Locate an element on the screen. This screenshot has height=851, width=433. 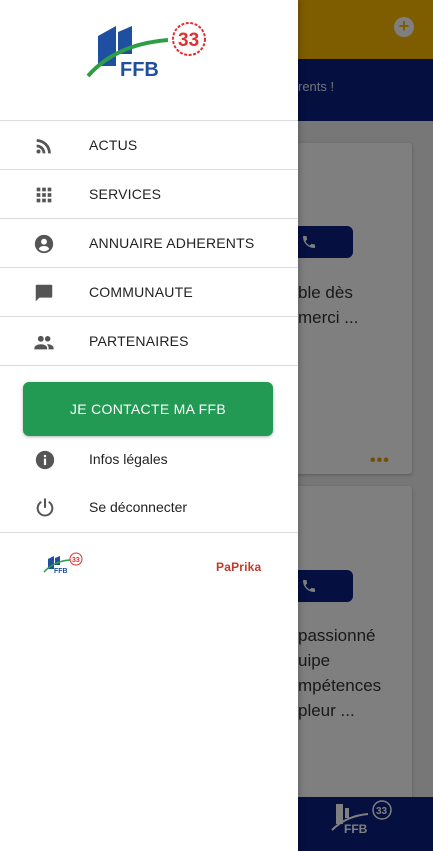
ffb-logo: FFB 33 is located at coordinates (146, 51).